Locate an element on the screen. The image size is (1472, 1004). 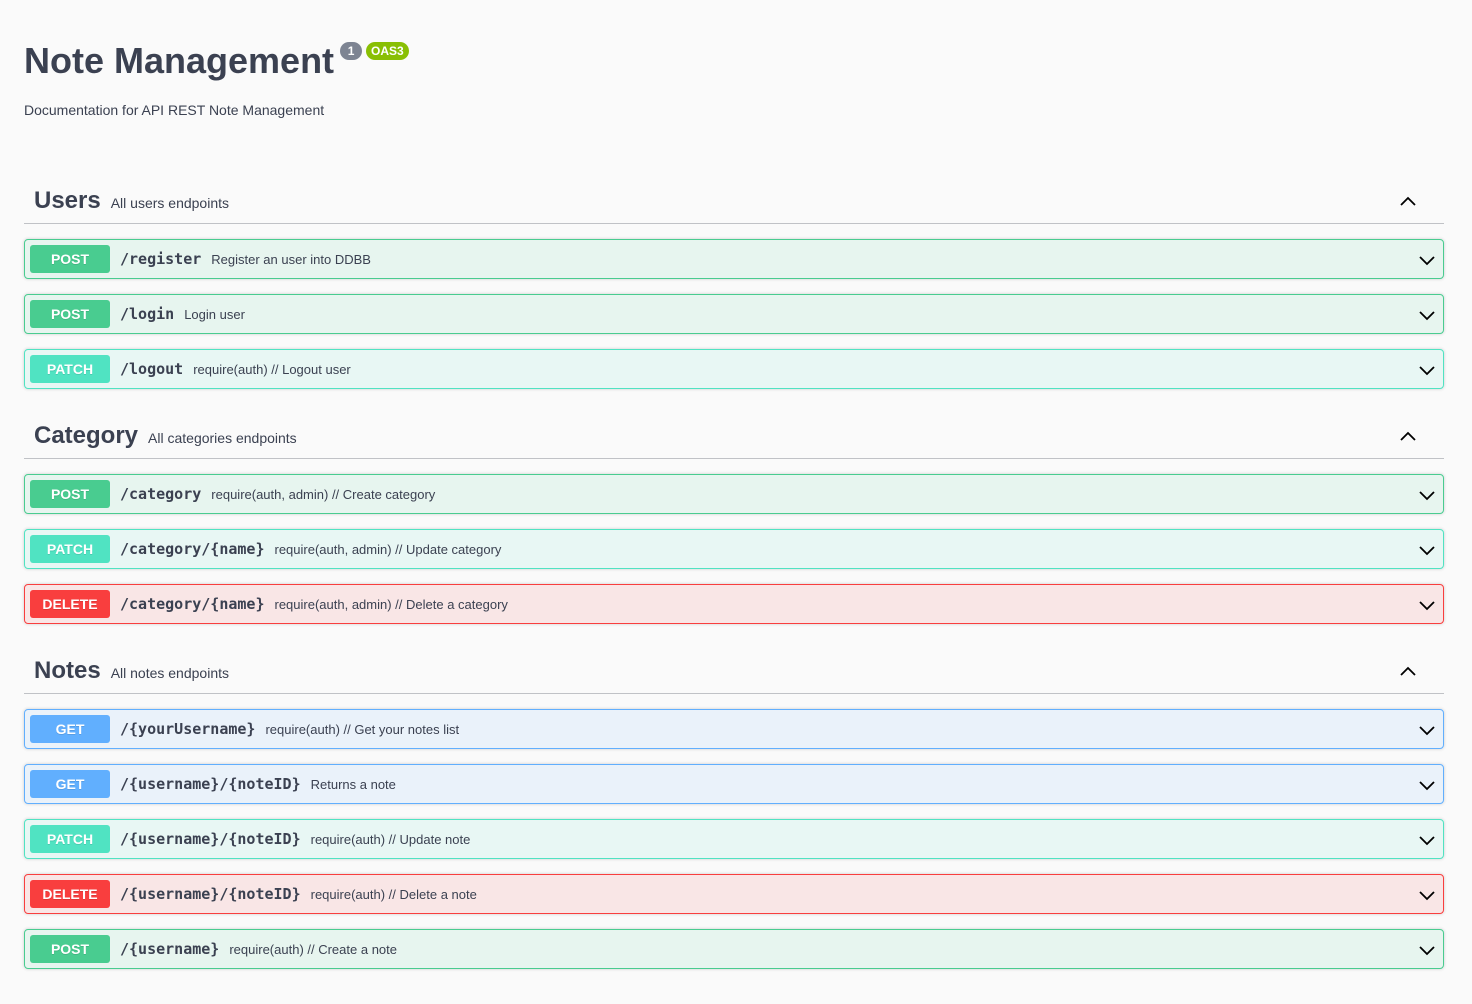
api-info: Note Management 1 OAS3 is located at coordinates (216, 61).